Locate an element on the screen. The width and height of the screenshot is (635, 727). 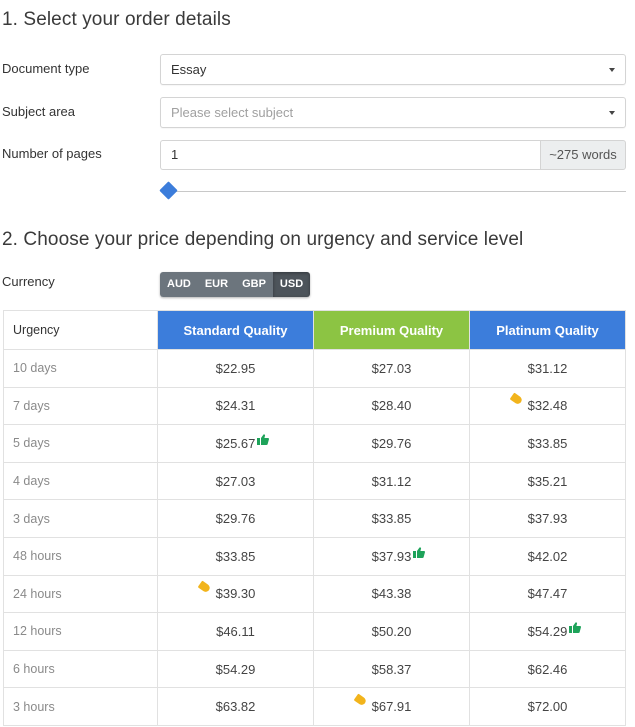
price-cell-platinum: $54.29 is located at coordinates (547, 631).